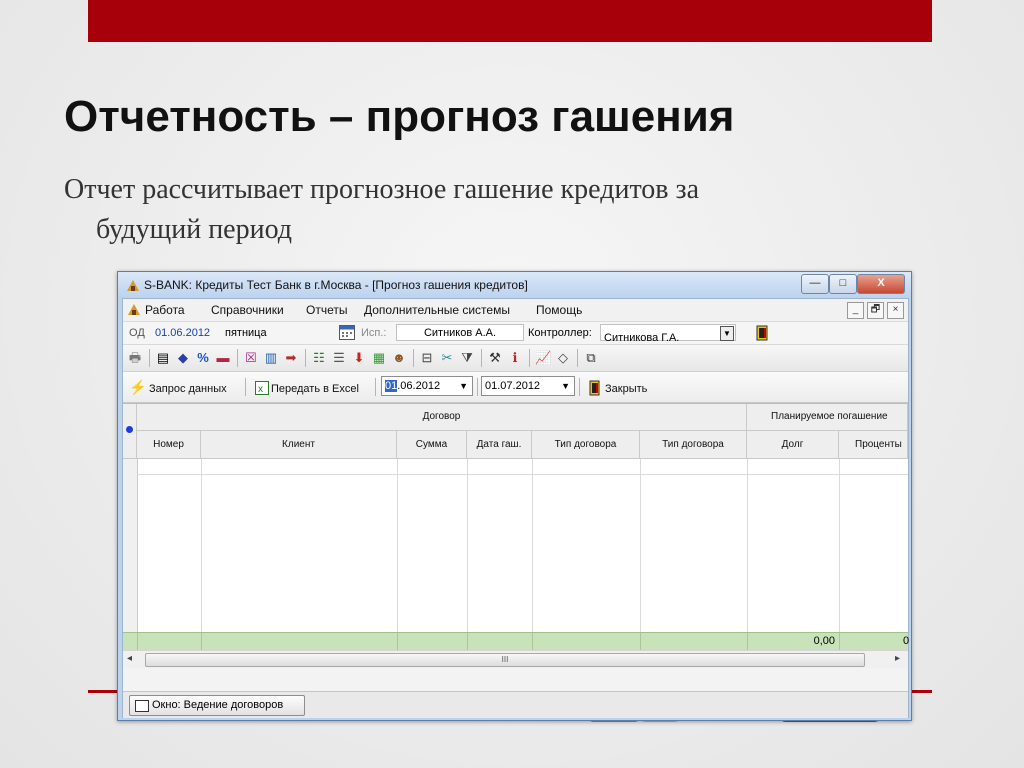 The height and width of the screenshot is (768, 1024). What do you see at coordinates (843, 284) in the screenshot?
I see `maximize-button: □` at bounding box center [843, 284].